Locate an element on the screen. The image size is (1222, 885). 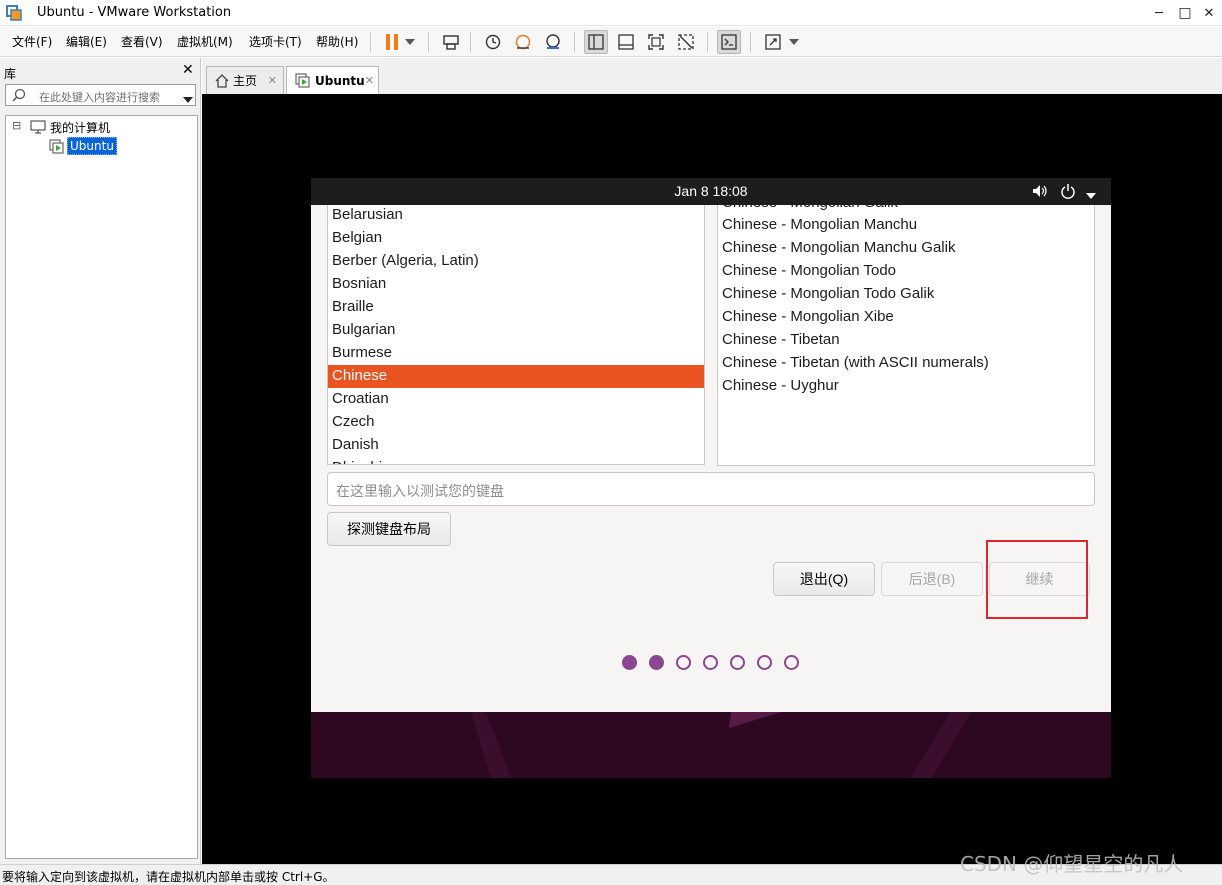
layout-item: Bulgarian is located at coordinates (361, 330).